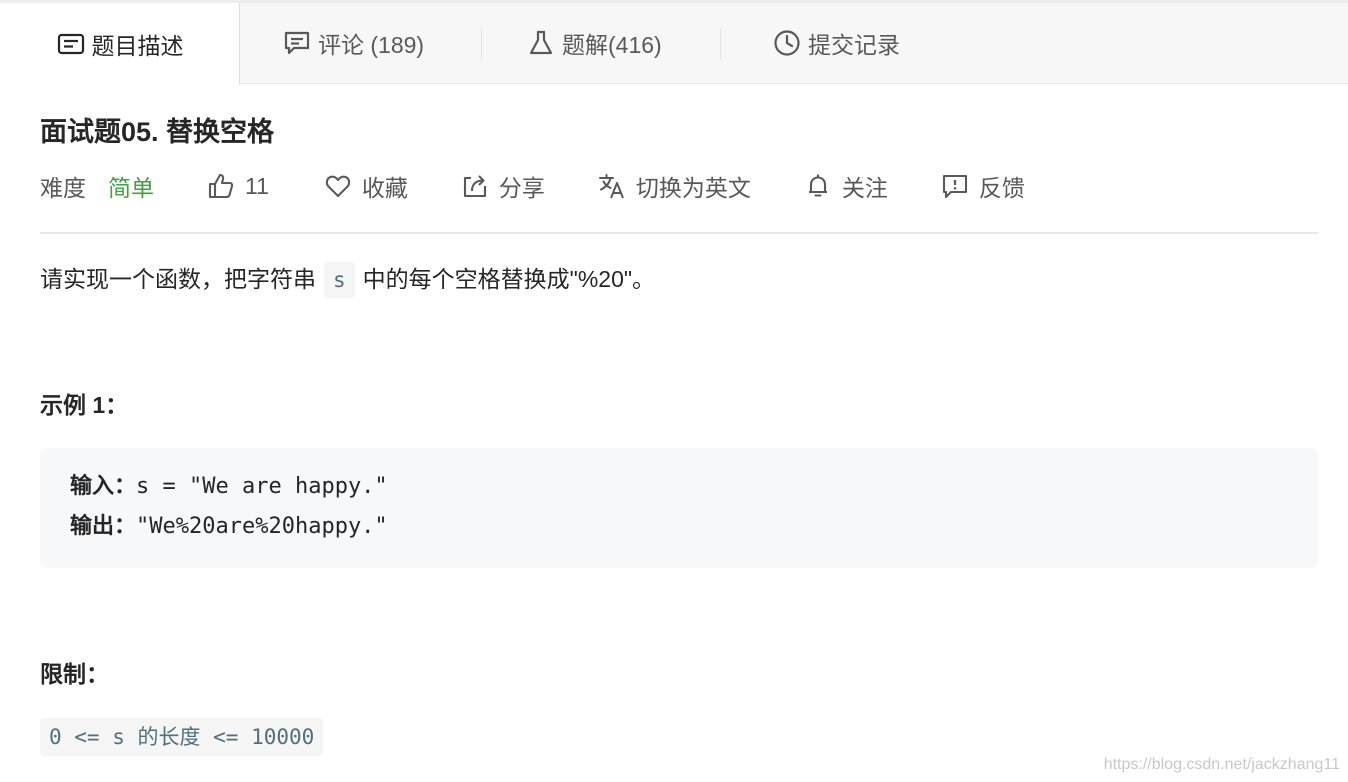 The width and height of the screenshot is (1348, 782). I want to click on share-icon, so click(475, 186).